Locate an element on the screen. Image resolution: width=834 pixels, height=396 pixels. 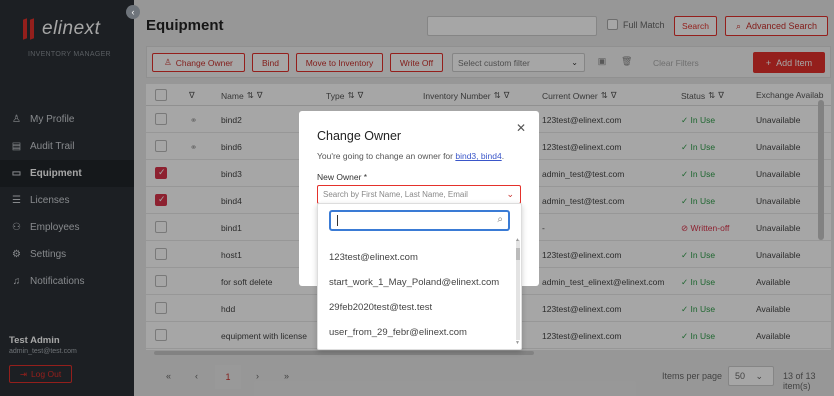
modal-desc-suffix: . is located at coordinates (503, 156).